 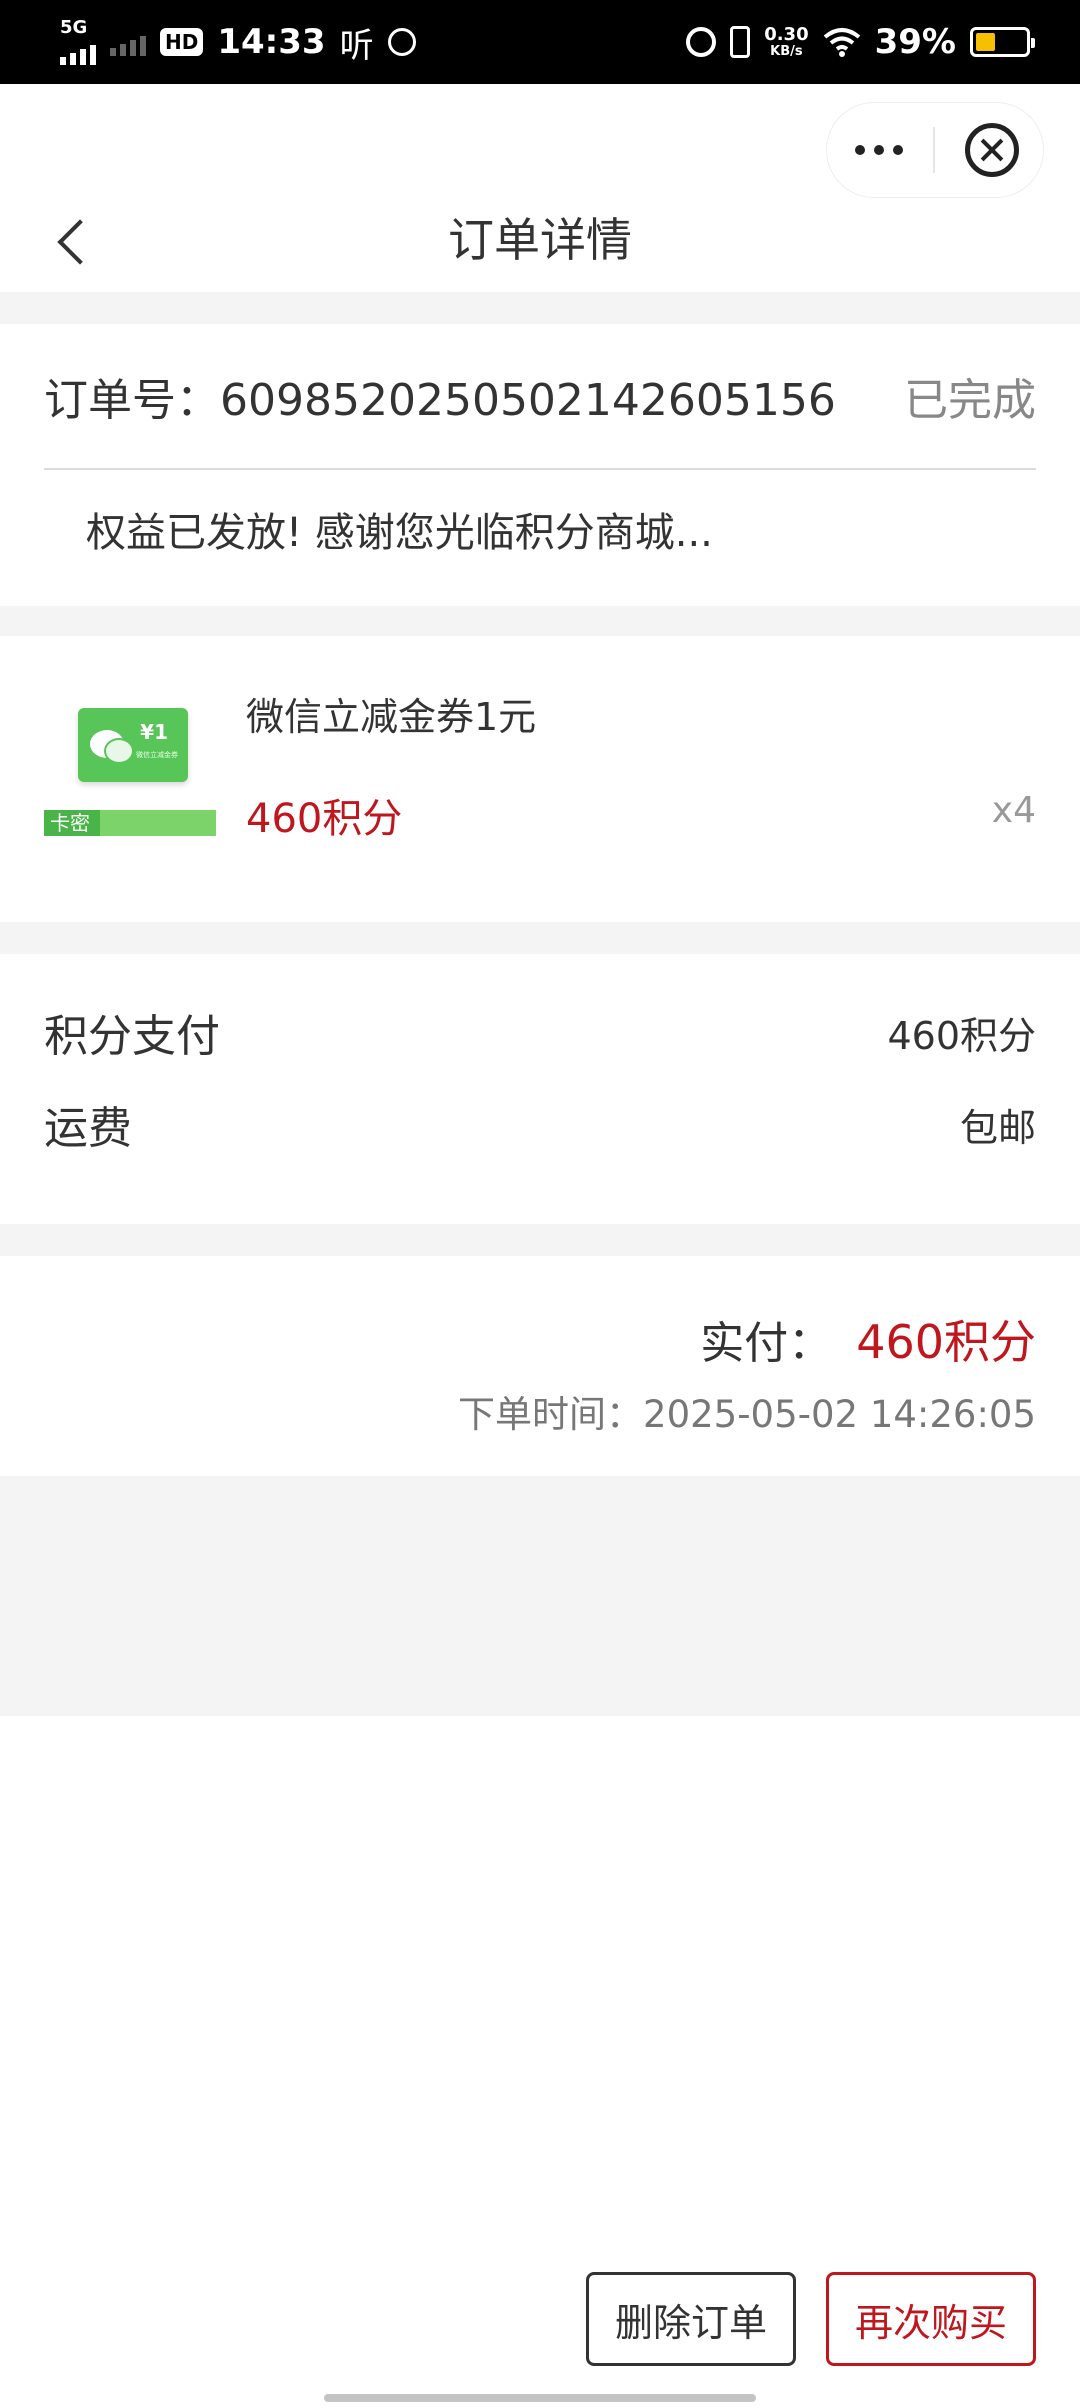 I want to click on coupon-value: ¥1, so click(x=154, y=732).